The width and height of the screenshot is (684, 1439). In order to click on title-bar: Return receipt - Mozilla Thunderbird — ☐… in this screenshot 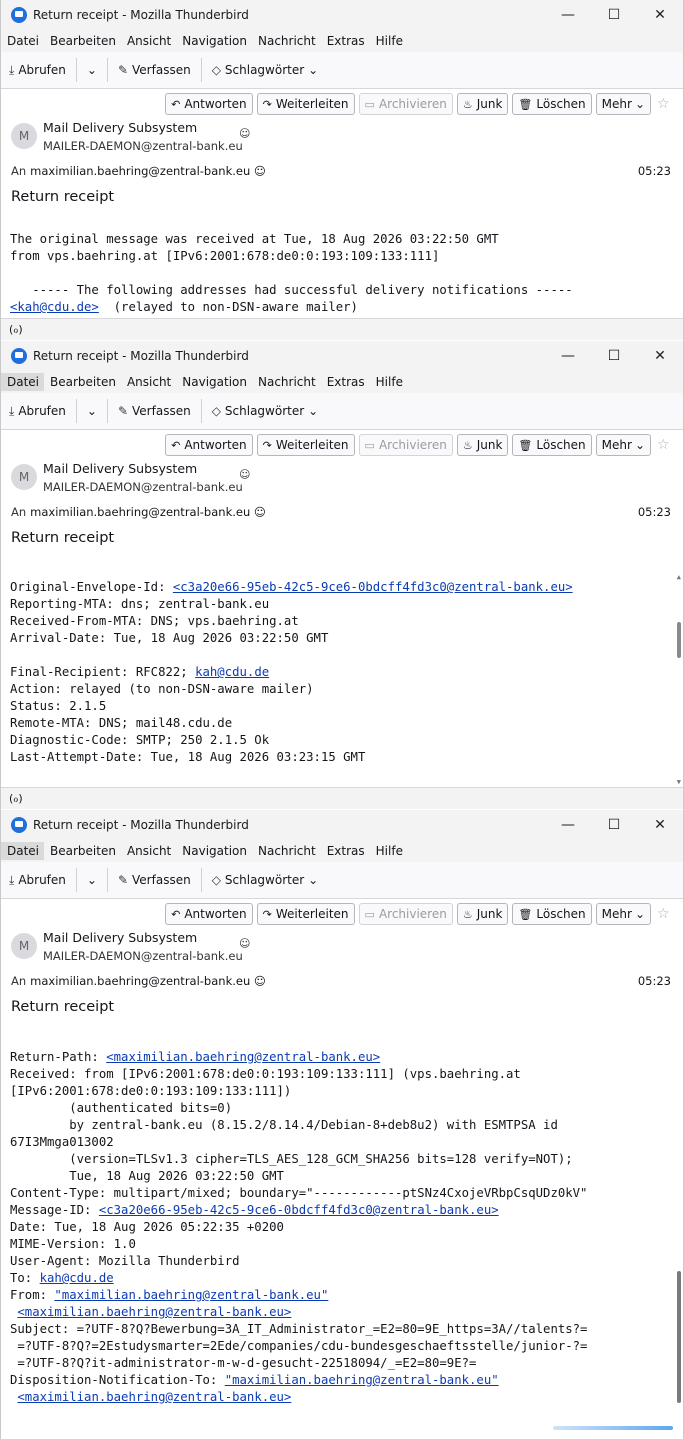, I will do `click(342, 356)`.